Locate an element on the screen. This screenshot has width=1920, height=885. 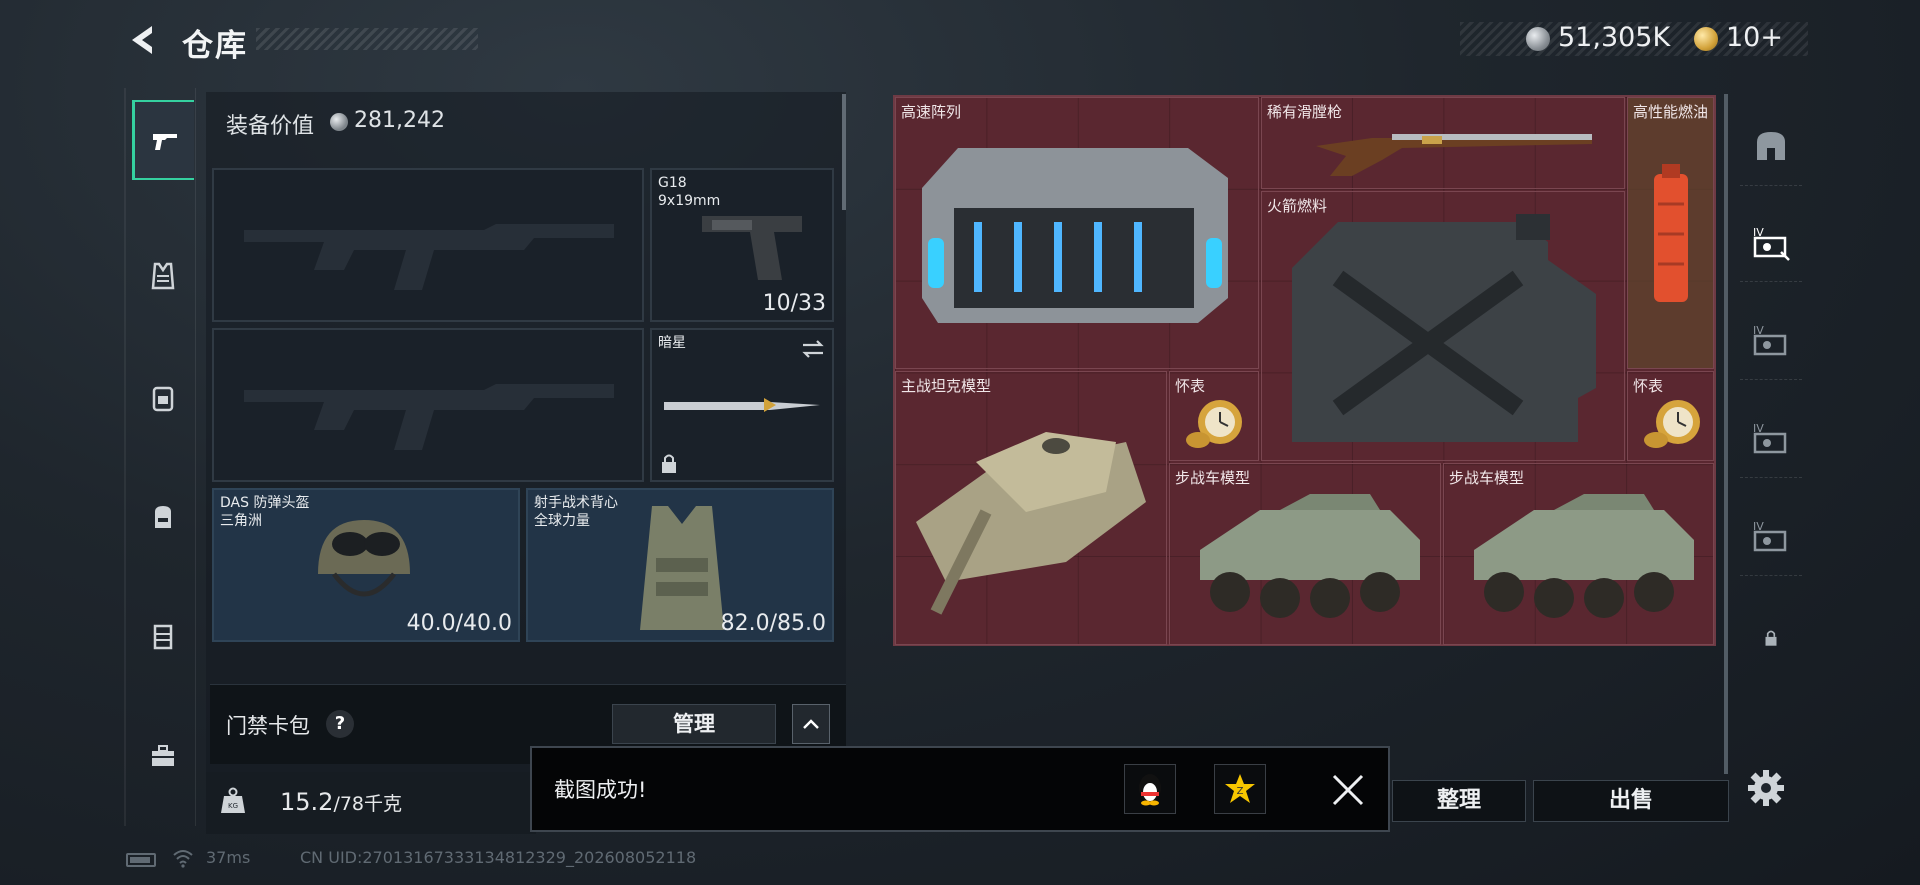
helmet-slot: DAS 防弹头盔 三角洲 40.0/40.0 is located at coordinates (366, 565).